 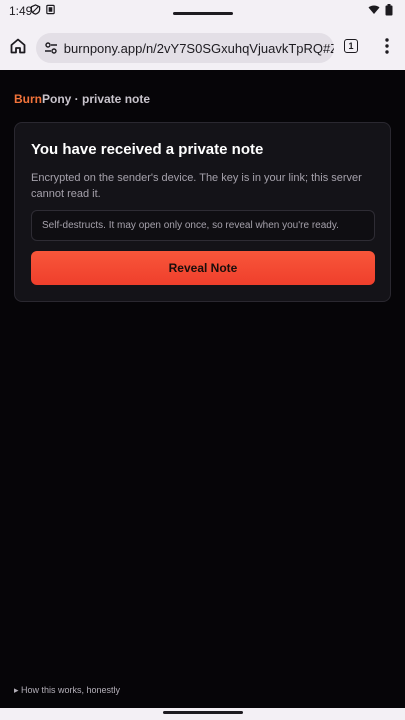 I want to click on brand-header: BurnPony · private note, so click(x=82, y=99).